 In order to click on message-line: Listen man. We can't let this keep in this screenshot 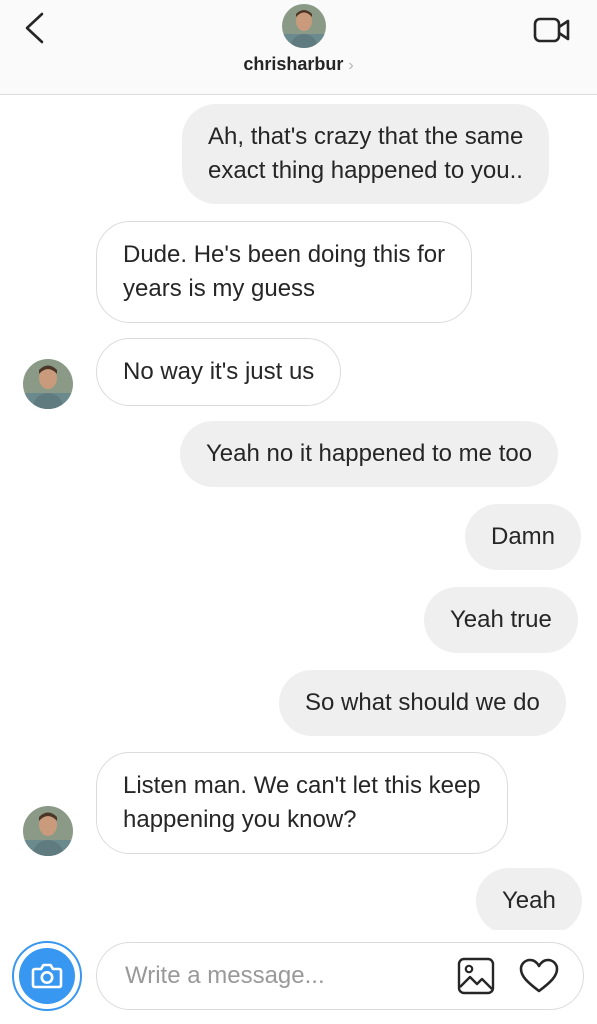, I will do `click(302, 785)`.